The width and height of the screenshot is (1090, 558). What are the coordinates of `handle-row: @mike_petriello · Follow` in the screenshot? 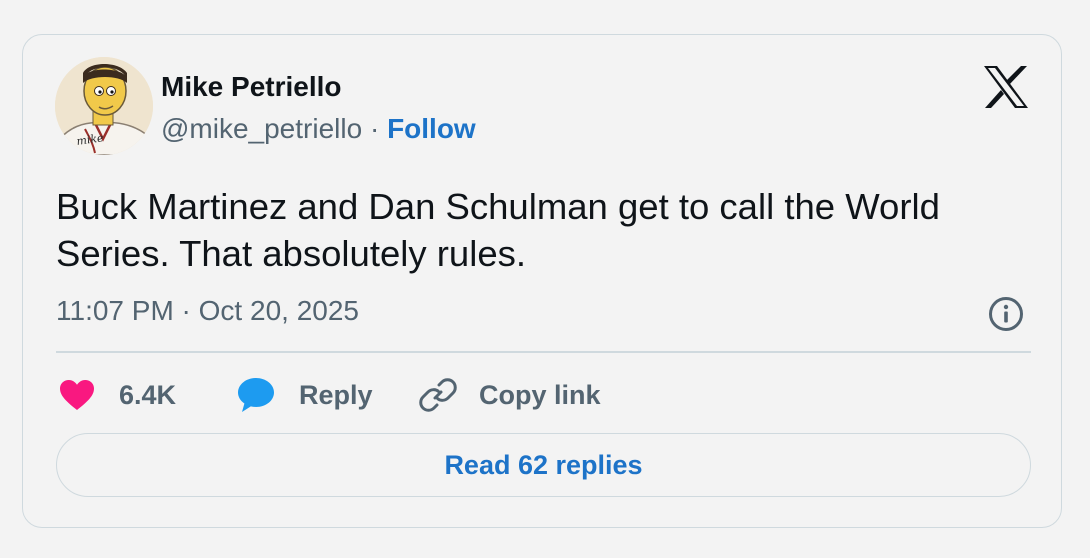 It's located at (318, 129).